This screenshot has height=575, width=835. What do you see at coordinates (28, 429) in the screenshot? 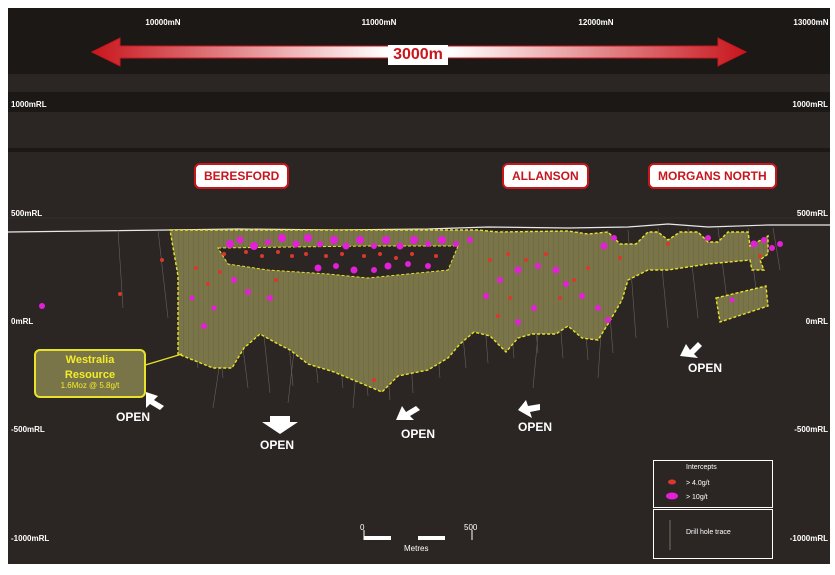
I see `rl-label-left: -500mRL` at bounding box center [28, 429].